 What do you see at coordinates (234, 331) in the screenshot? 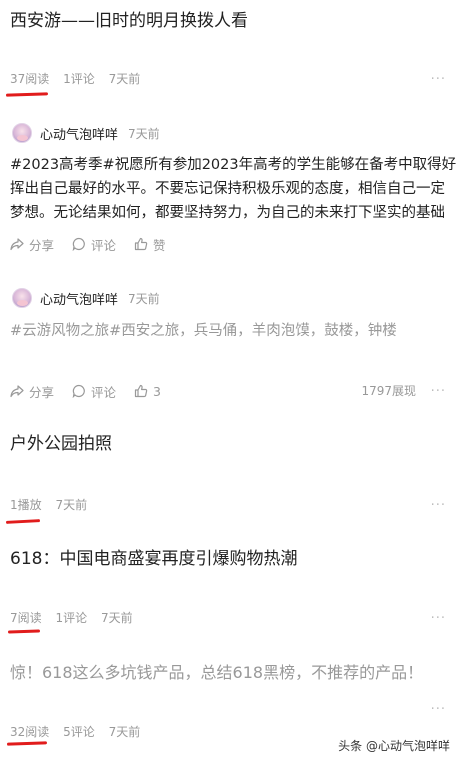
I see `post-text: #云游风物之旅#西安之旅，兵马俑，羊肉泡馍，鼓楼，钟楼` at bounding box center [234, 331].